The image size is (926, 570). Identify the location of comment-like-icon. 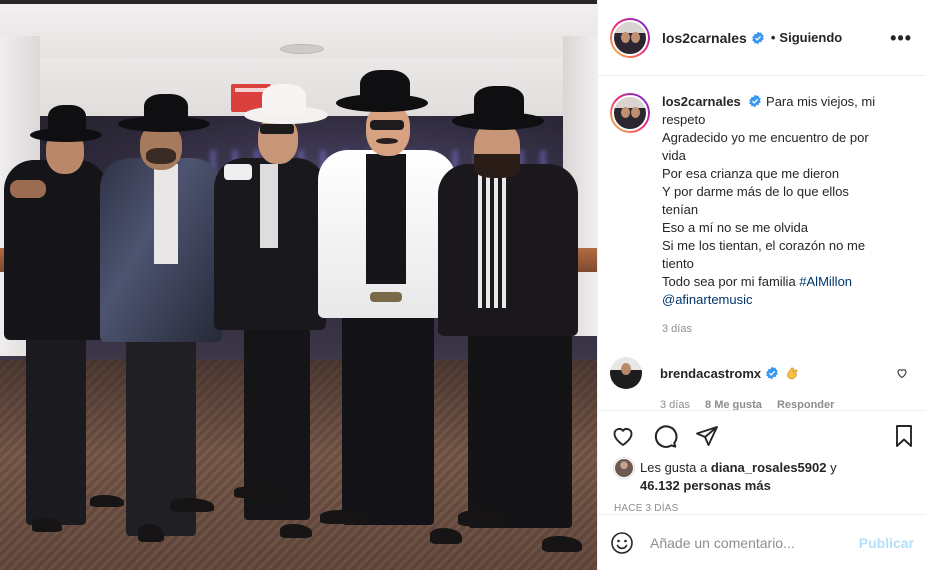
(902, 373).